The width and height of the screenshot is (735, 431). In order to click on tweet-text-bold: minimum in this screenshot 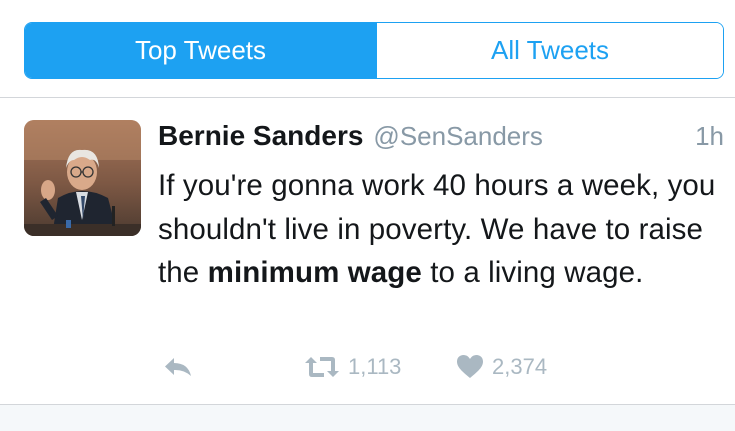, I will do `click(273, 272)`.